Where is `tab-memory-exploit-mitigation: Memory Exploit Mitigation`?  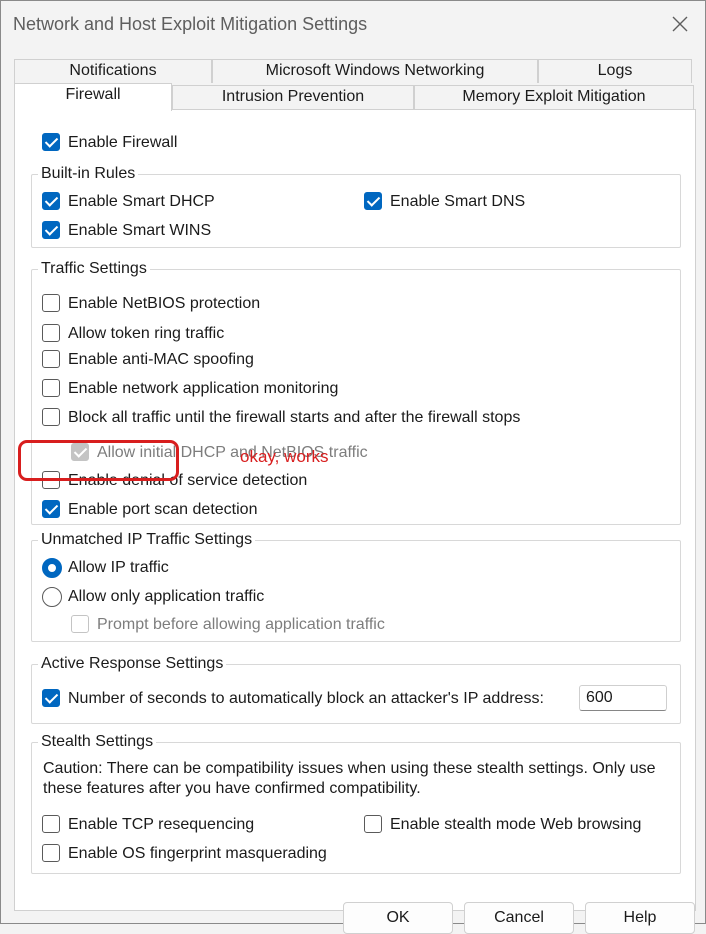
tab-memory-exploit-mitigation: Memory Exploit Mitigation is located at coordinates (554, 97).